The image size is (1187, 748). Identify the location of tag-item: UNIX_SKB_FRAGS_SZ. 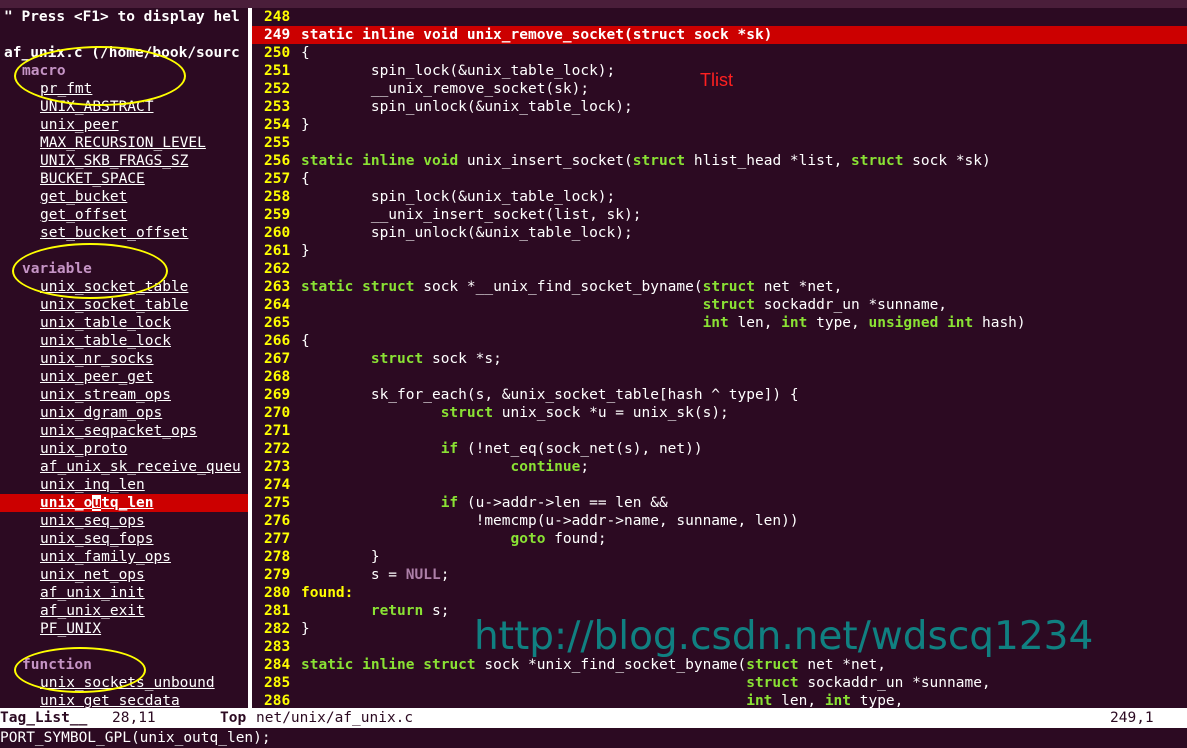
(114, 161).